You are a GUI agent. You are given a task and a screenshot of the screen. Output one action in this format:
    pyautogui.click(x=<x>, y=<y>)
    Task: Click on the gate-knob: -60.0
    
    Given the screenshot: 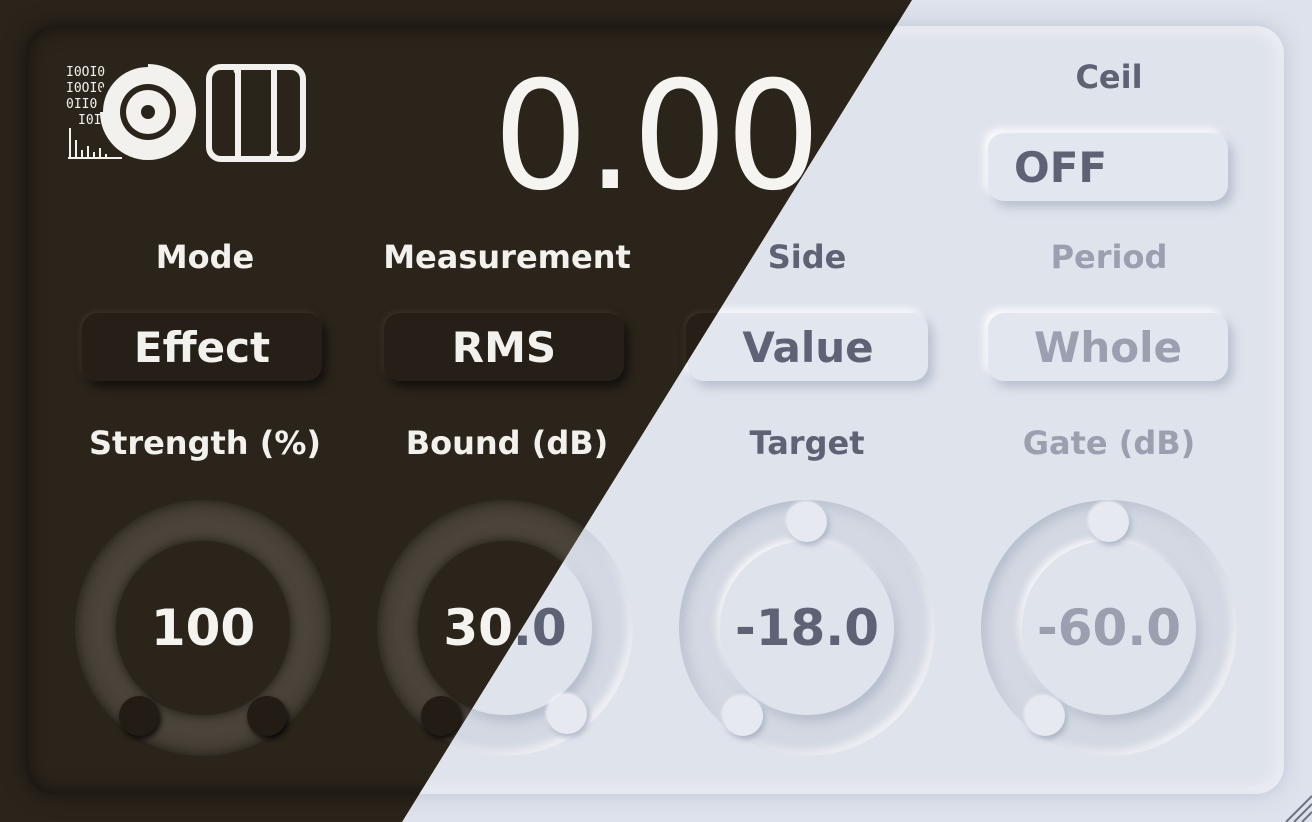 What is the action you would take?
    pyautogui.click(x=1109, y=628)
    